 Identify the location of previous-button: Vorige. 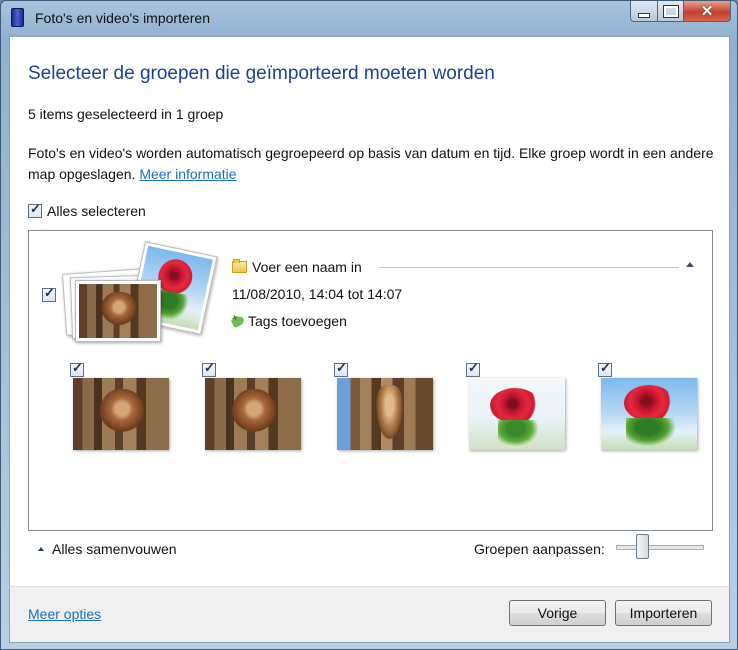
(557, 613).